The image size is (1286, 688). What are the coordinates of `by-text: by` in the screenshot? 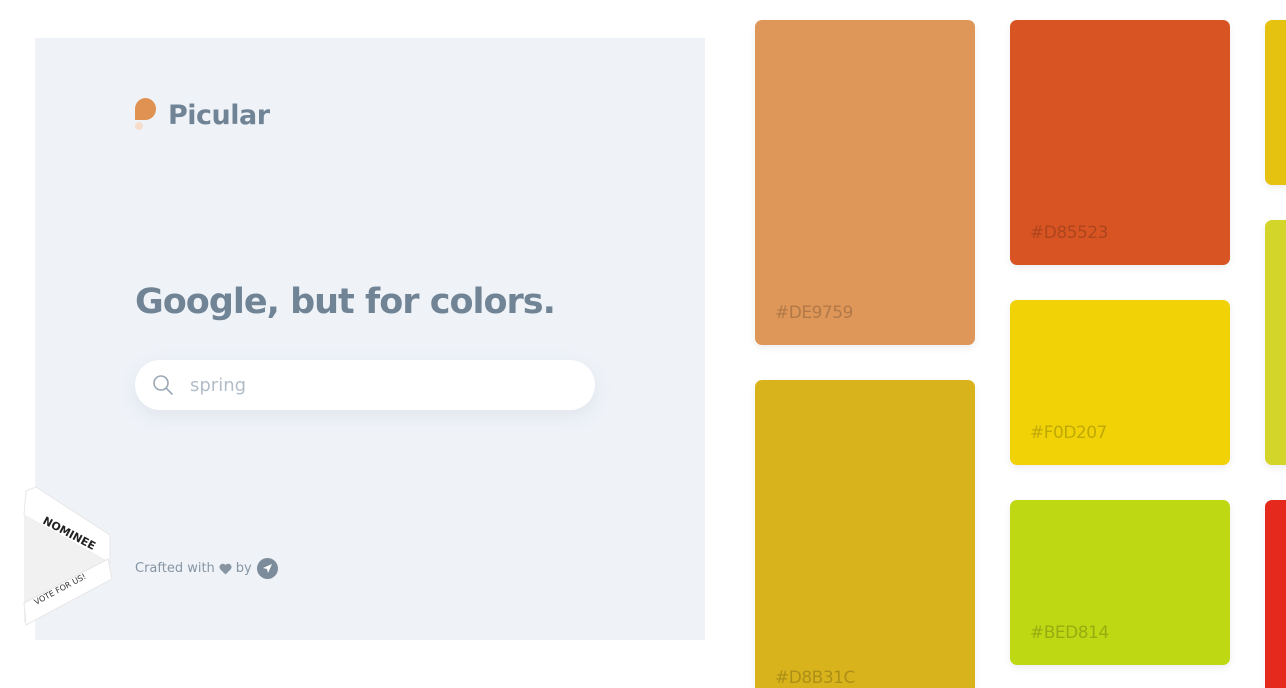 It's located at (243, 568).